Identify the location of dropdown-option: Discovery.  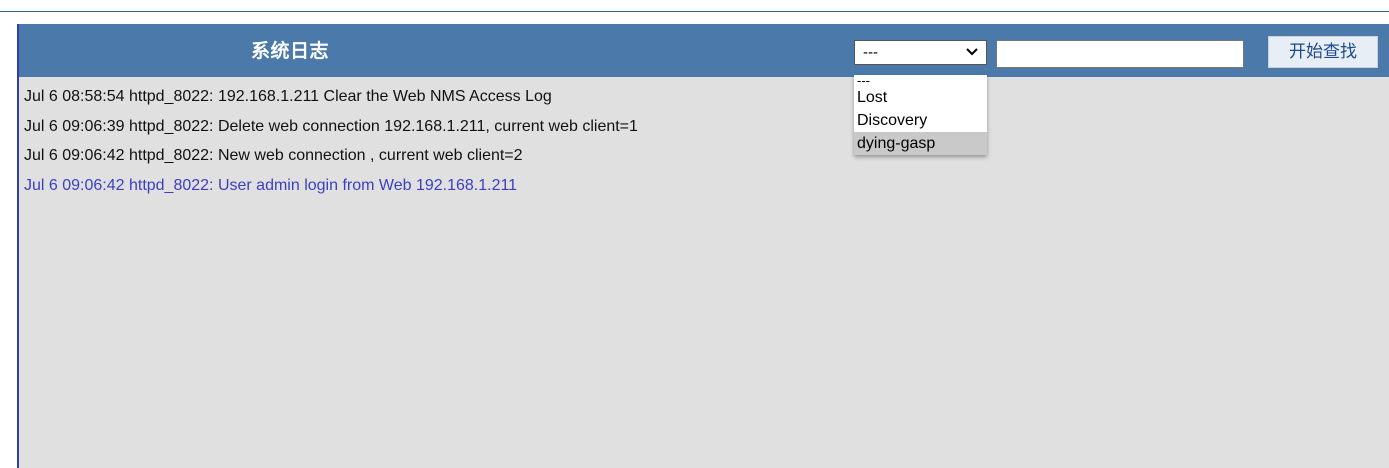
(920, 120).